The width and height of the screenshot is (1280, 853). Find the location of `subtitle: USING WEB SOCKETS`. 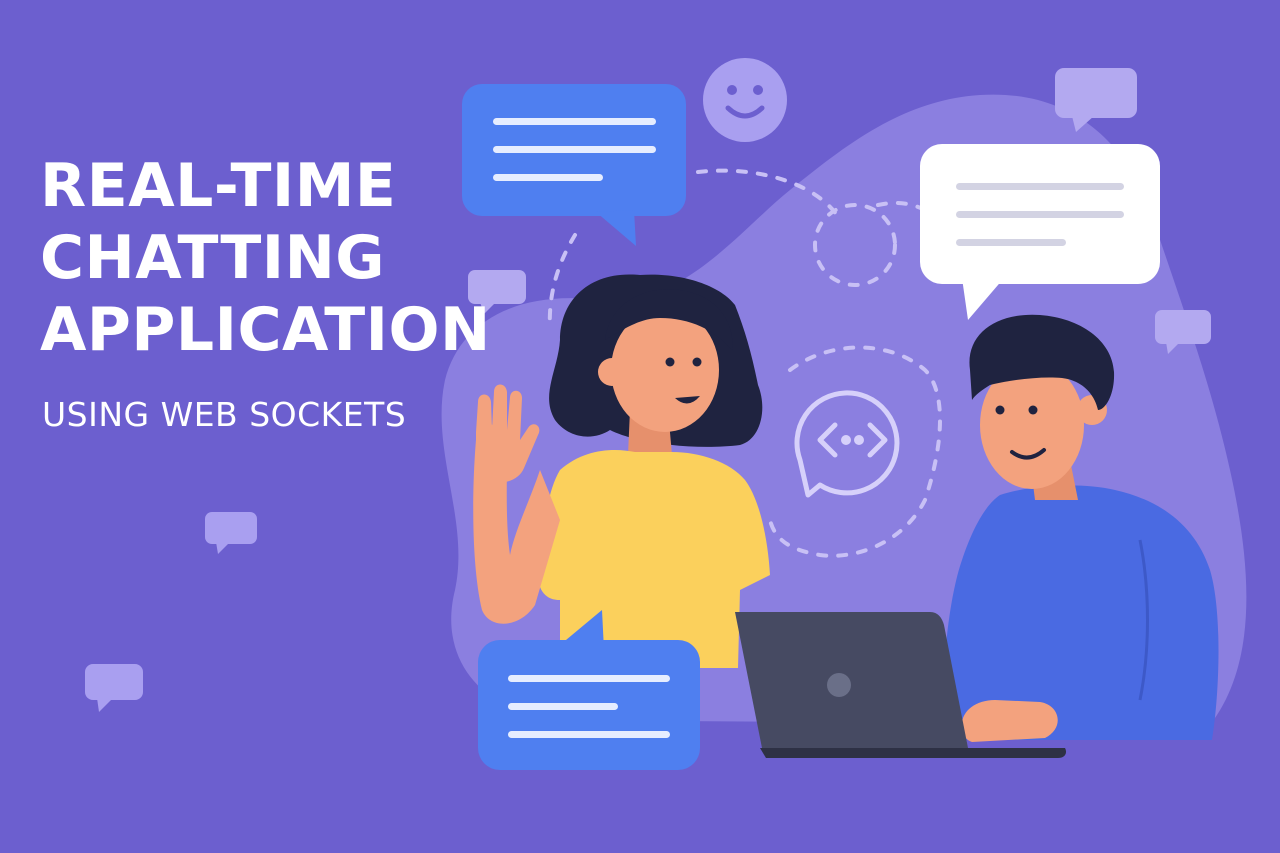

subtitle: USING WEB SOCKETS is located at coordinates (224, 414).